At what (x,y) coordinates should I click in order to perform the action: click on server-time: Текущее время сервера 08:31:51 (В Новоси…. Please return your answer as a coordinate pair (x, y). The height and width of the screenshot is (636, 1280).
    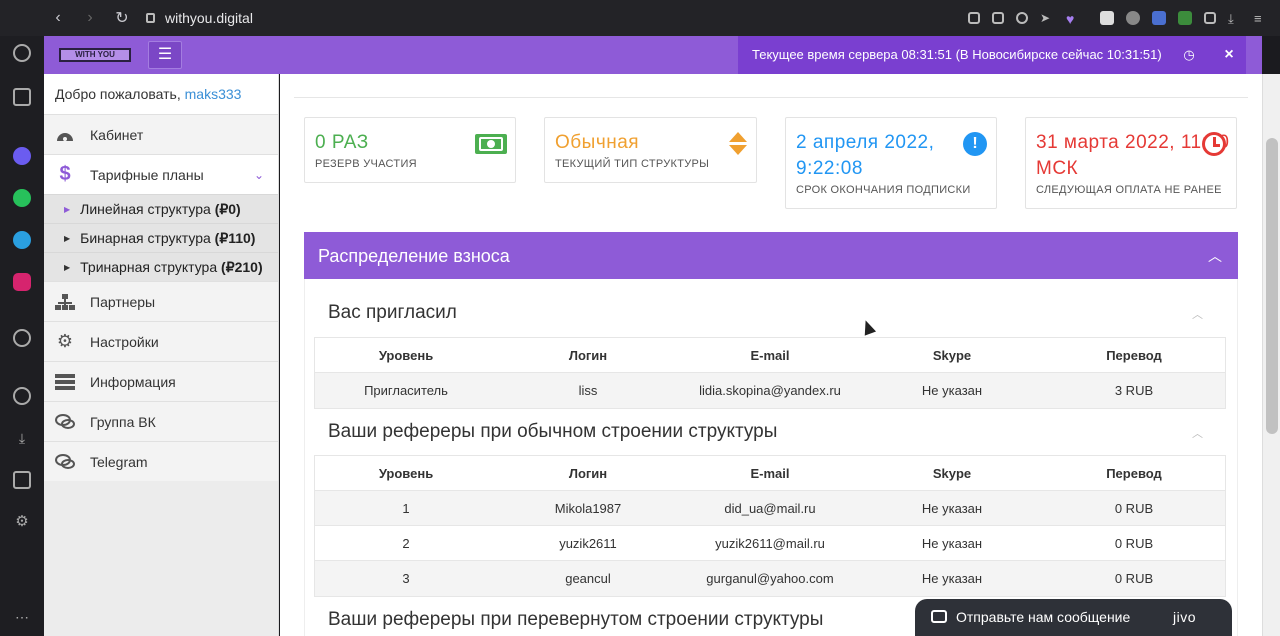
    Looking at the image, I should click on (975, 55).